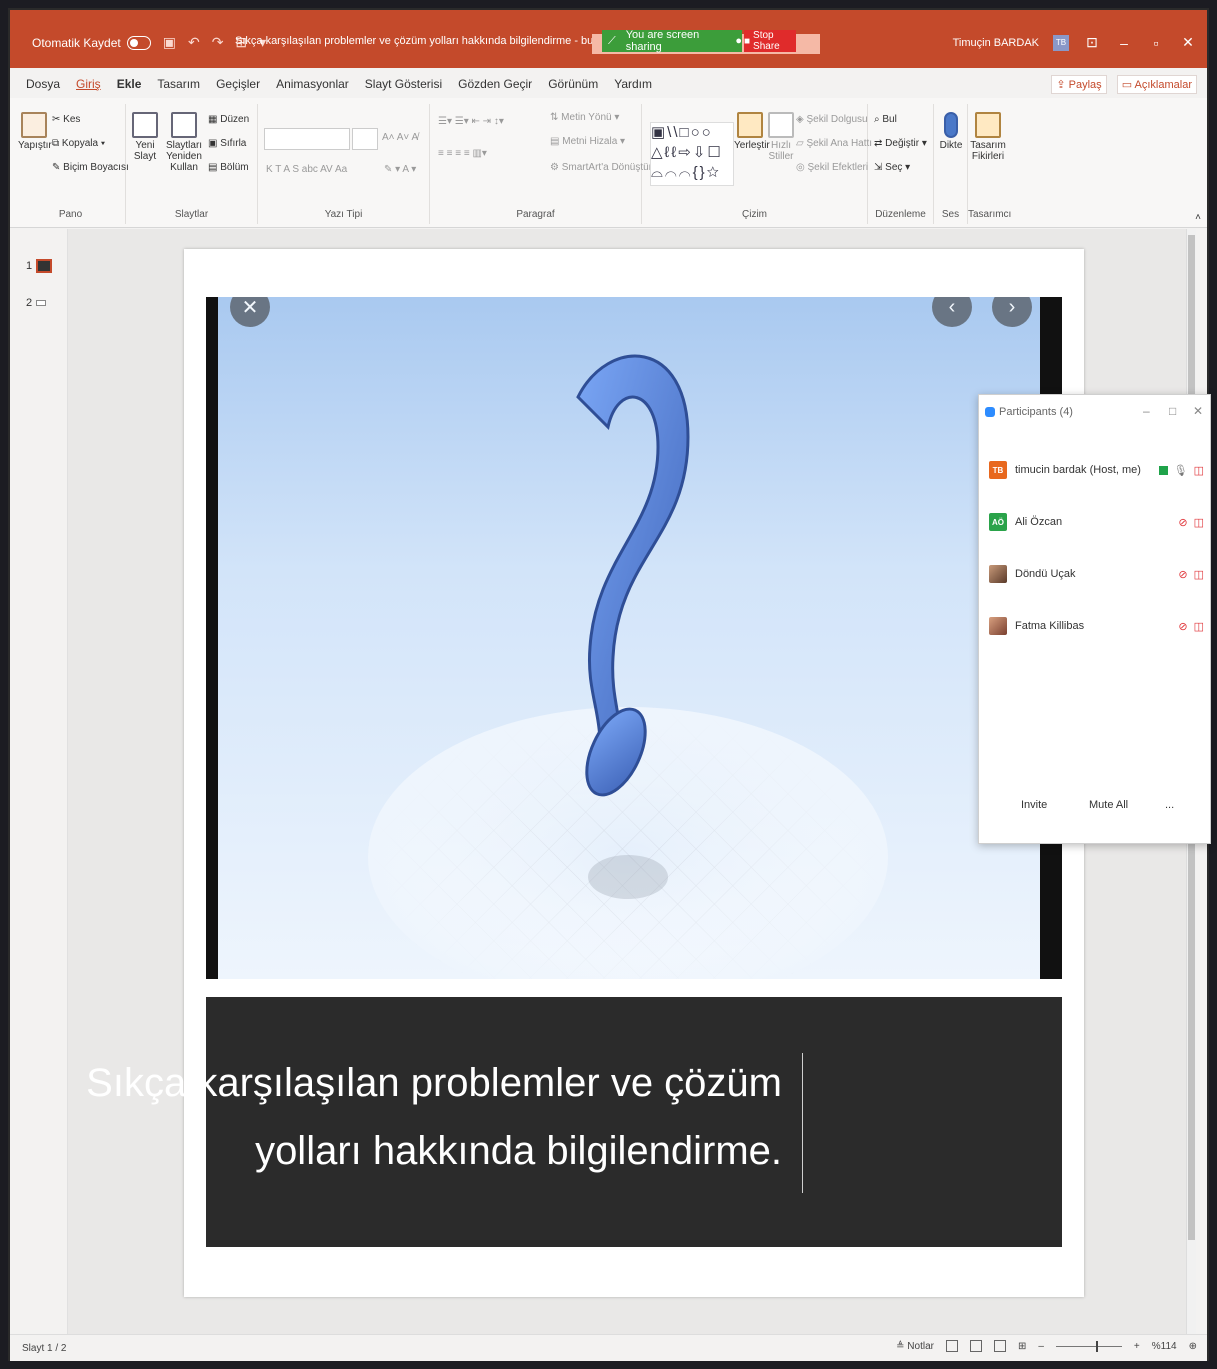 This screenshot has width=1217, height=1369. I want to click on tab-tasarim: Tasarım, so click(178, 84).